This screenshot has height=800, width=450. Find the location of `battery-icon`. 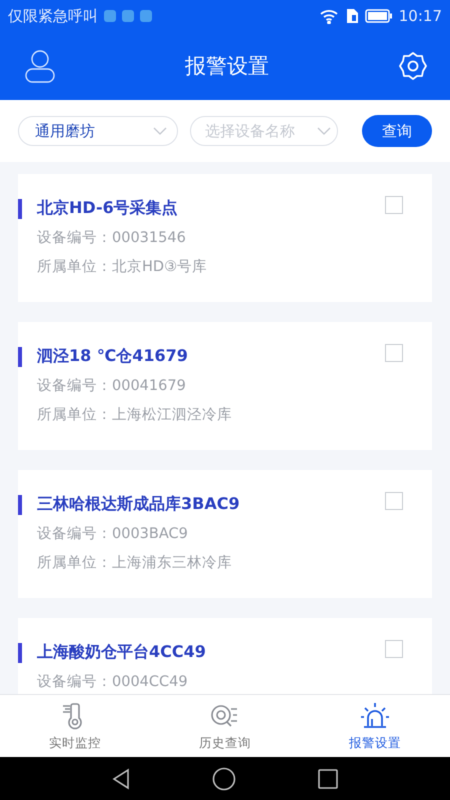

battery-icon is located at coordinates (378, 16).